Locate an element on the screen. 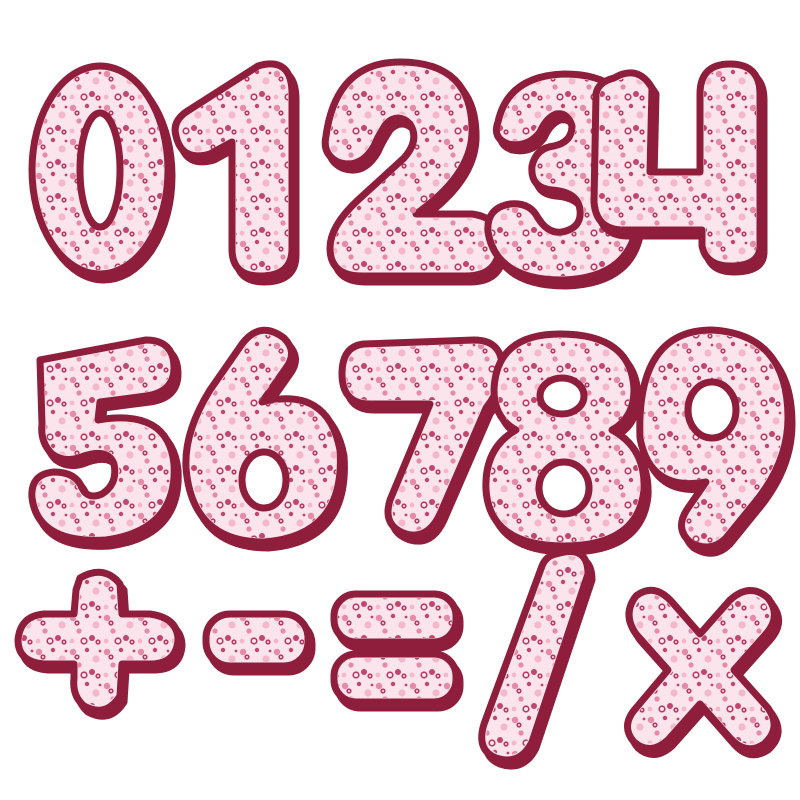  times-sign-glyph is located at coordinates (703, 672).